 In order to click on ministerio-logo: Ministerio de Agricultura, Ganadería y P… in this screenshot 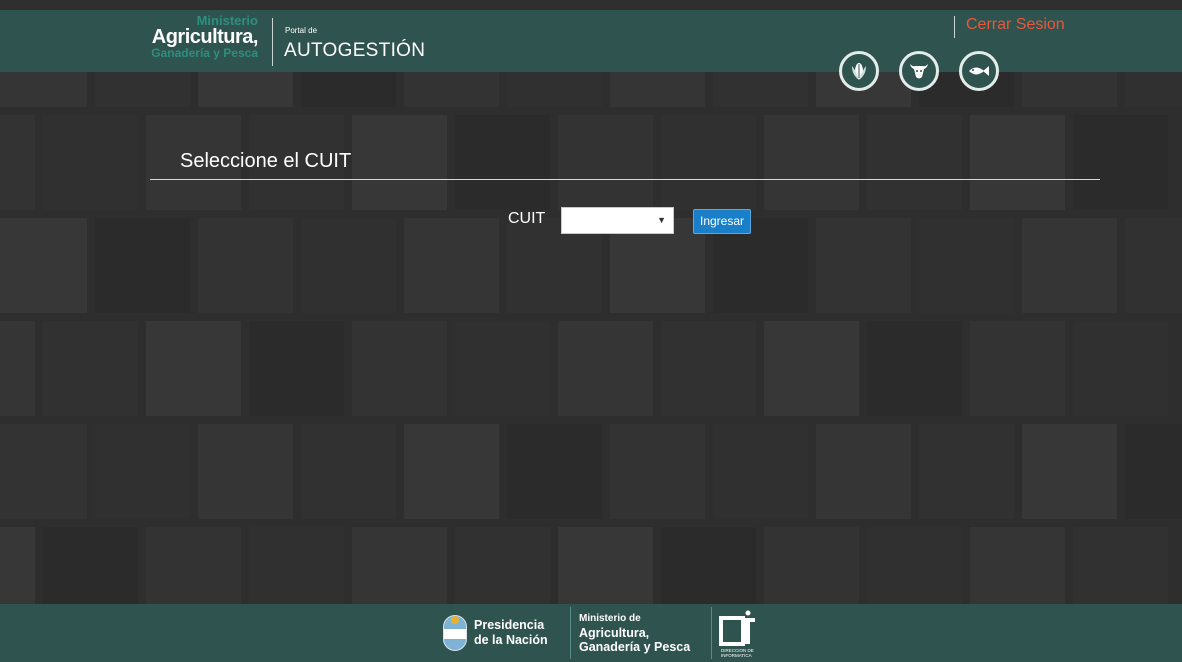, I will do `click(634, 633)`.